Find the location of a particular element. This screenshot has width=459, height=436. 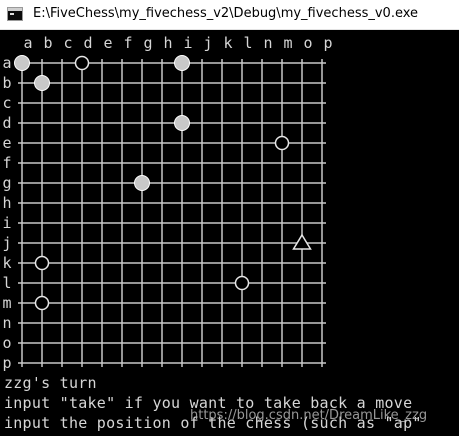

row-label: o is located at coordinates (6, 343).